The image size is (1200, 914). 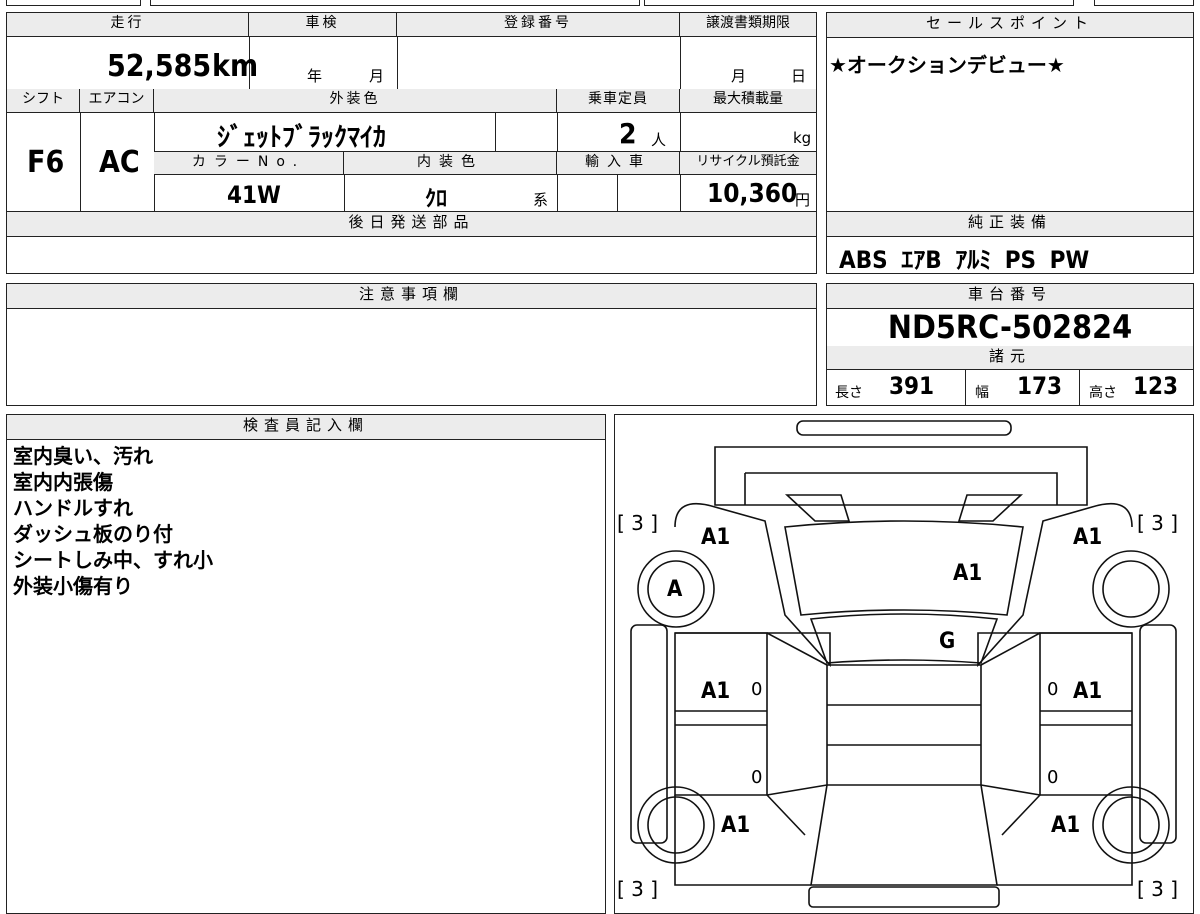 I want to click on mark-door-right: A1, so click(x=1088, y=691).